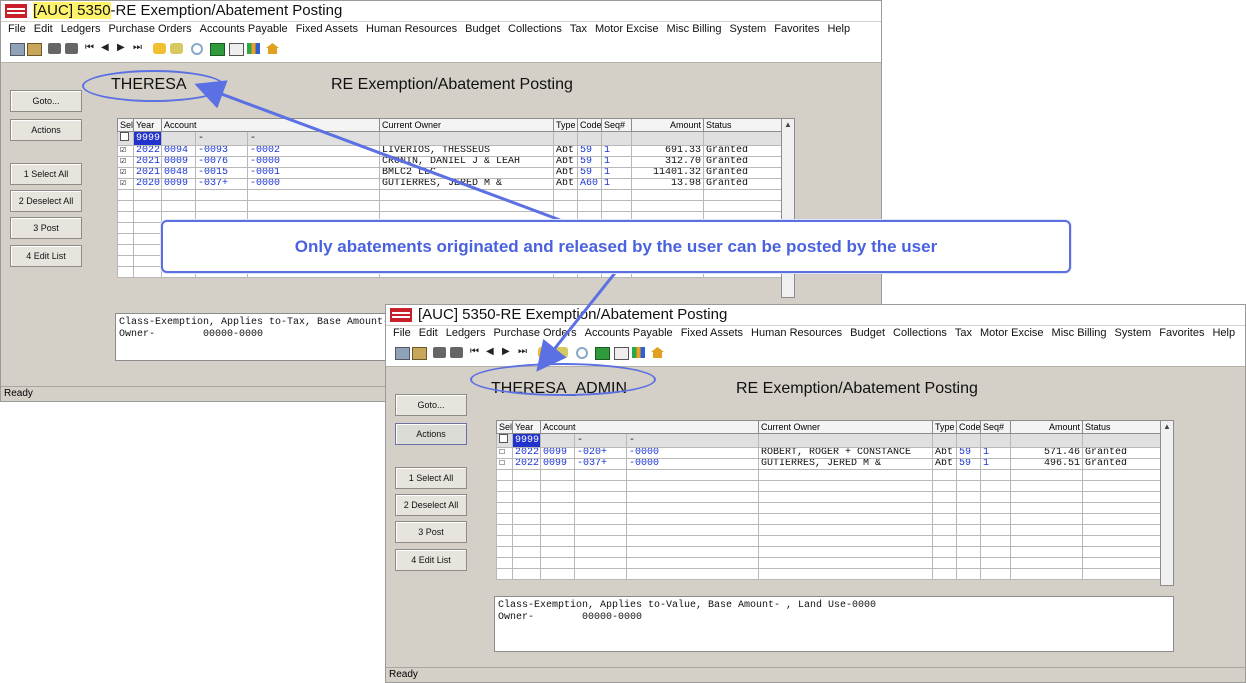 The width and height of the screenshot is (1246, 683). What do you see at coordinates (582, 353) in the screenshot?
I see `search-icon` at bounding box center [582, 353].